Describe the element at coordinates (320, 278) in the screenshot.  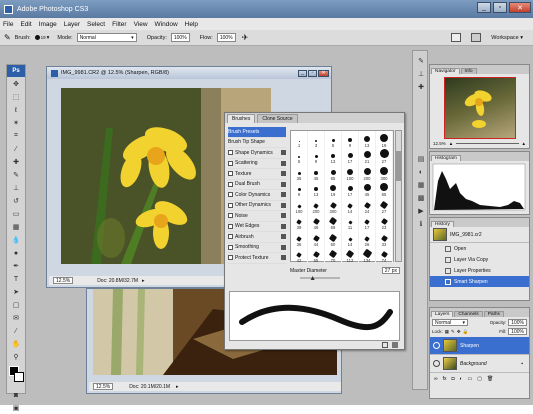
I see `diameter-slider` at that location.